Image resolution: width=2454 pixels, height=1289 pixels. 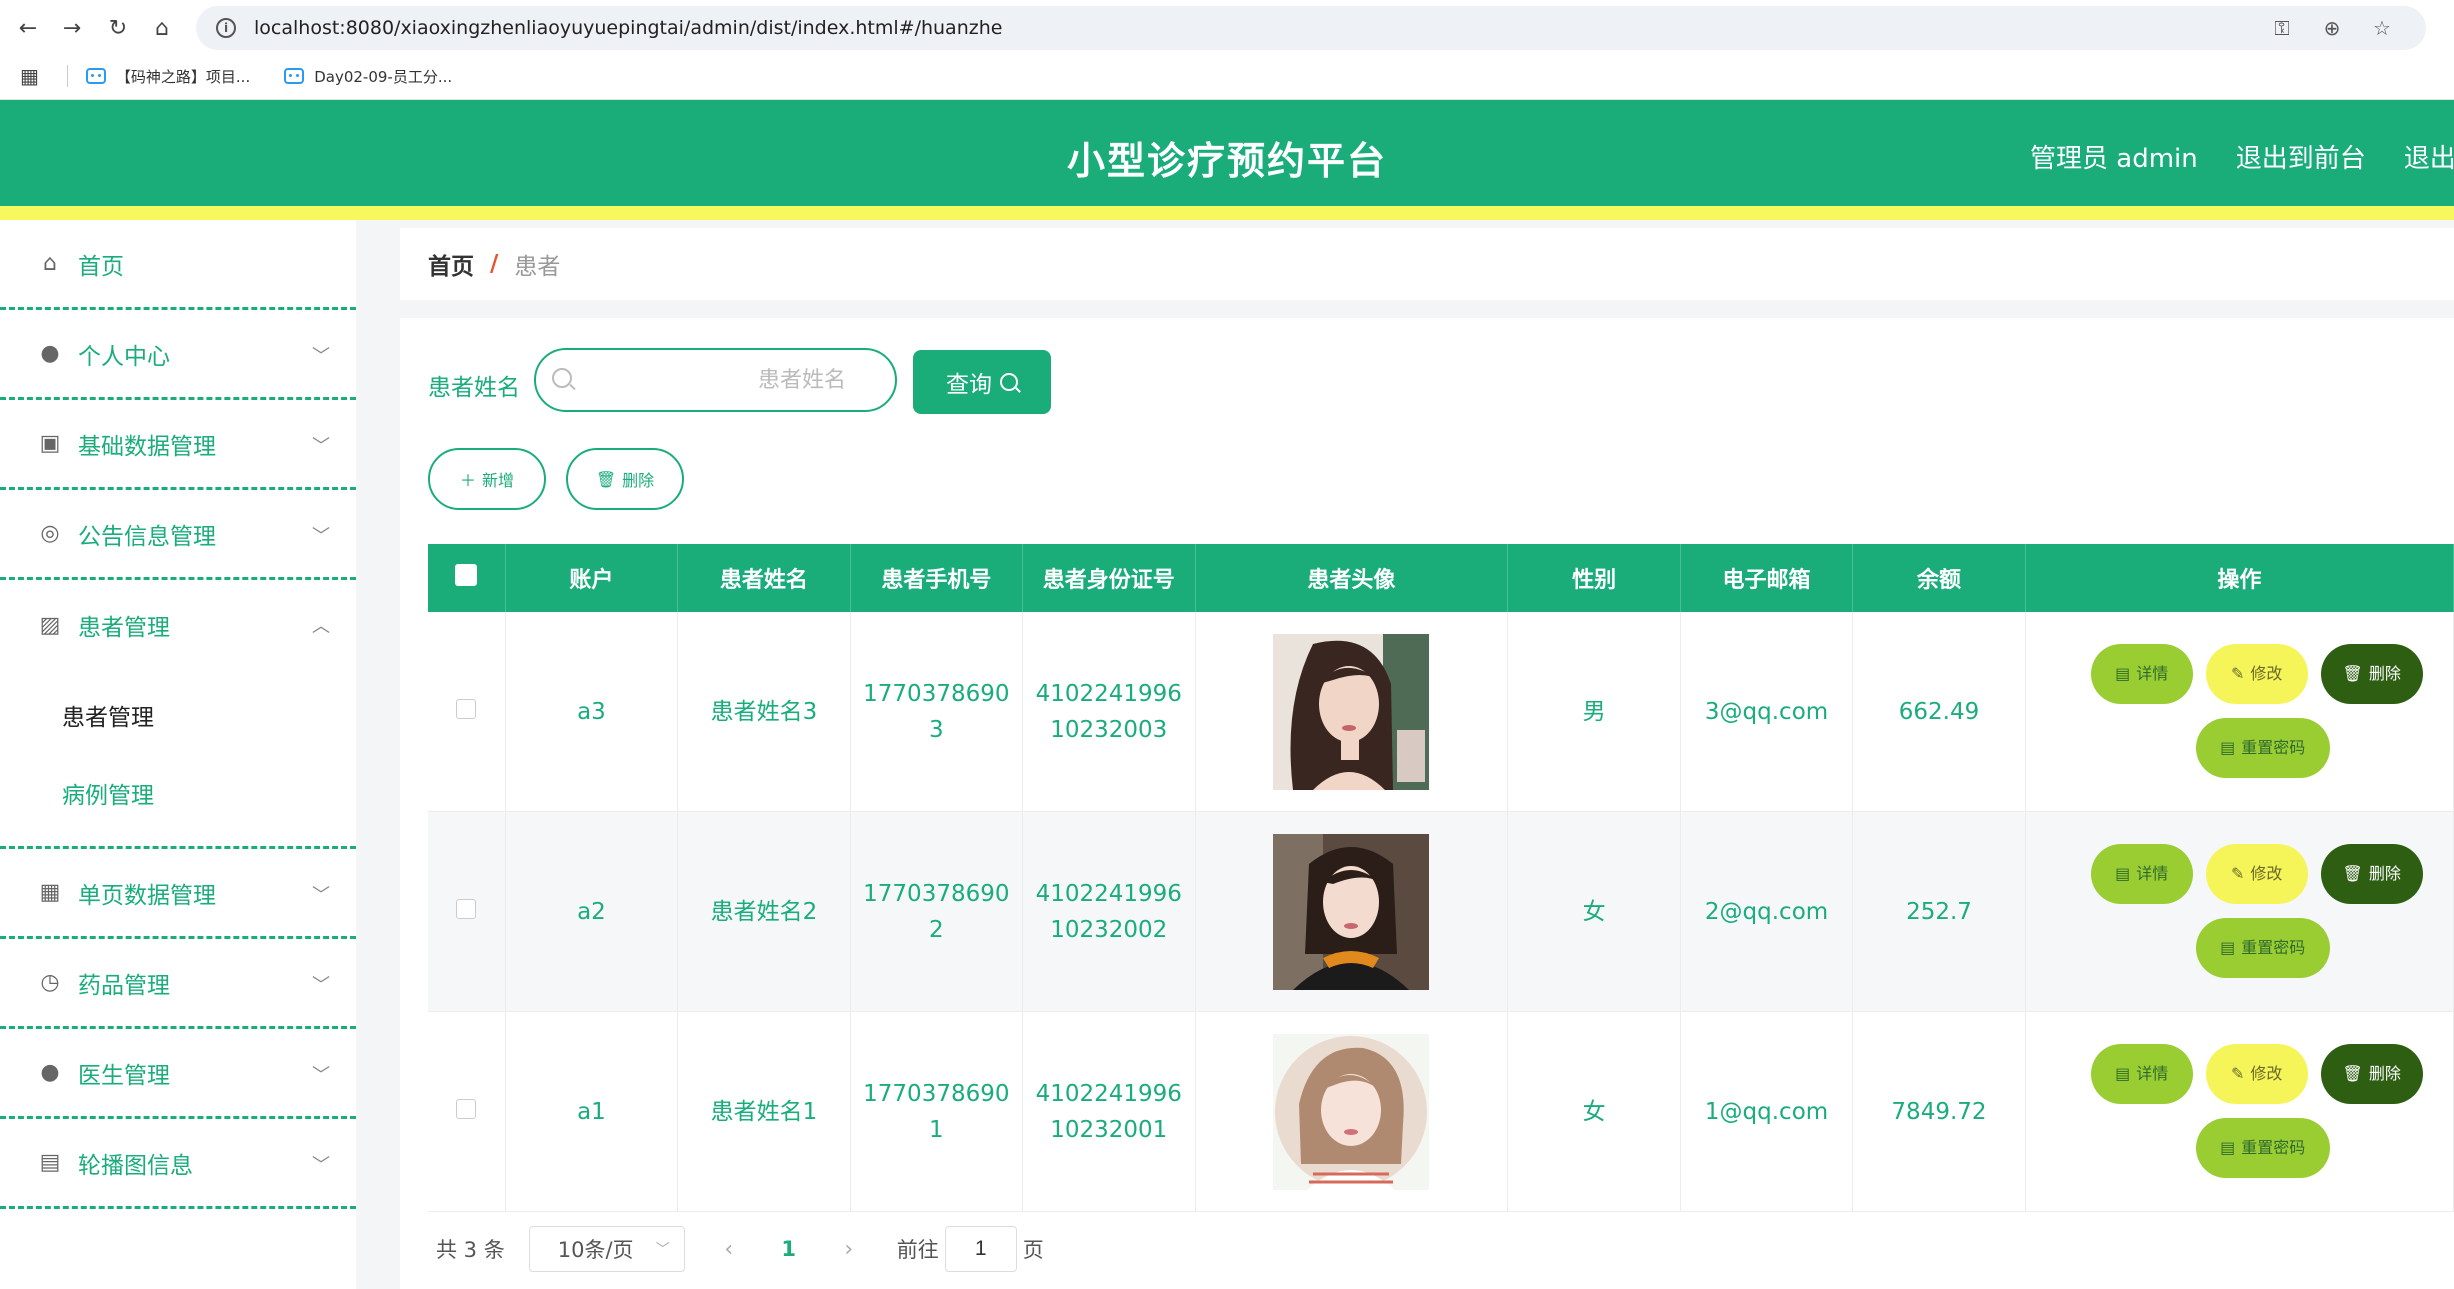 What do you see at coordinates (2429, 156) in the screenshot?
I see `logout-link: 退出登录` at bounding box center [2429, 156].